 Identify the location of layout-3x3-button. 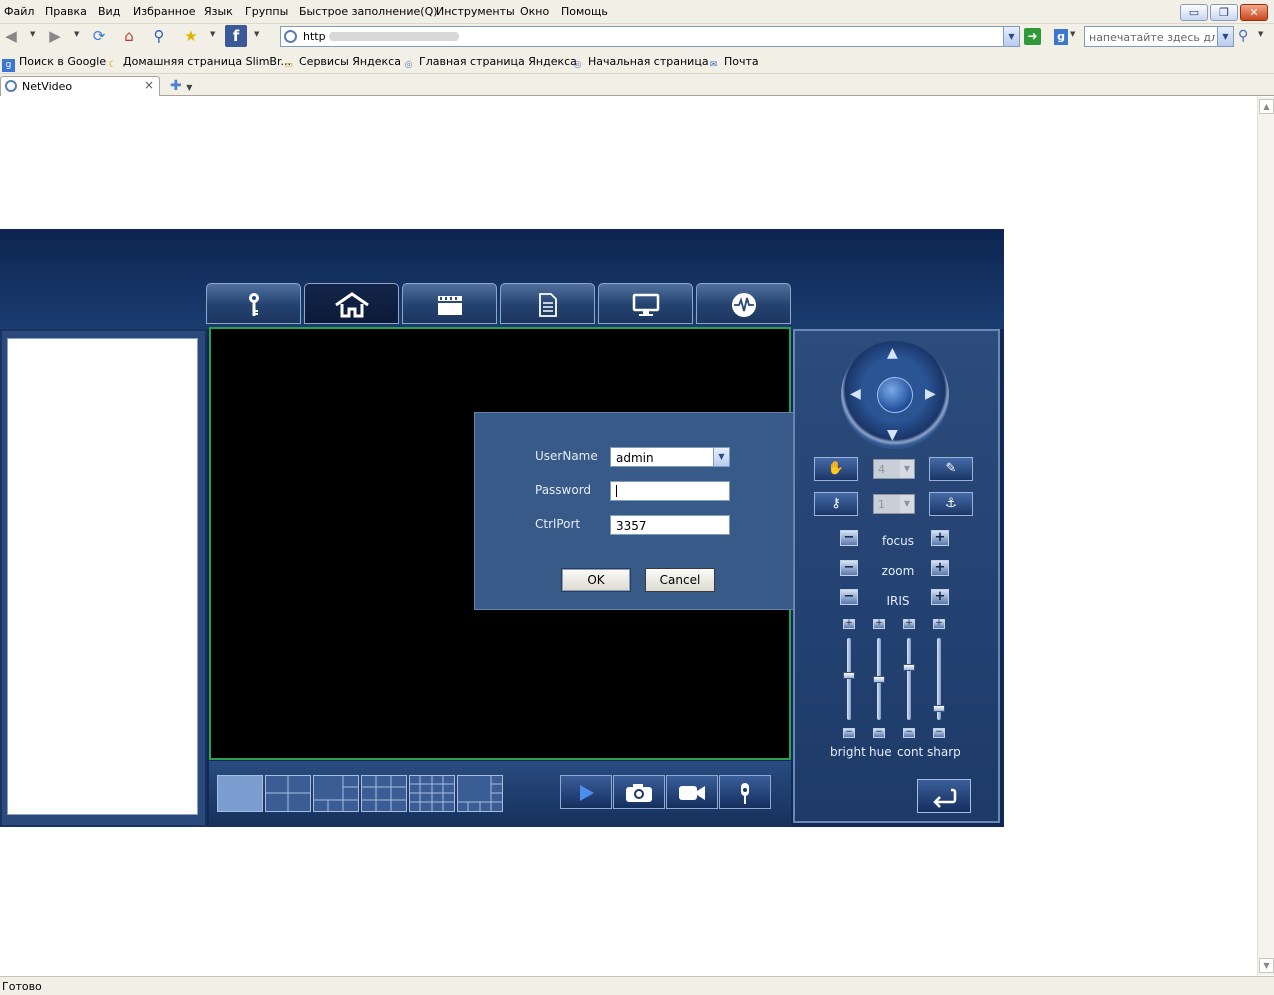
(384, 793).